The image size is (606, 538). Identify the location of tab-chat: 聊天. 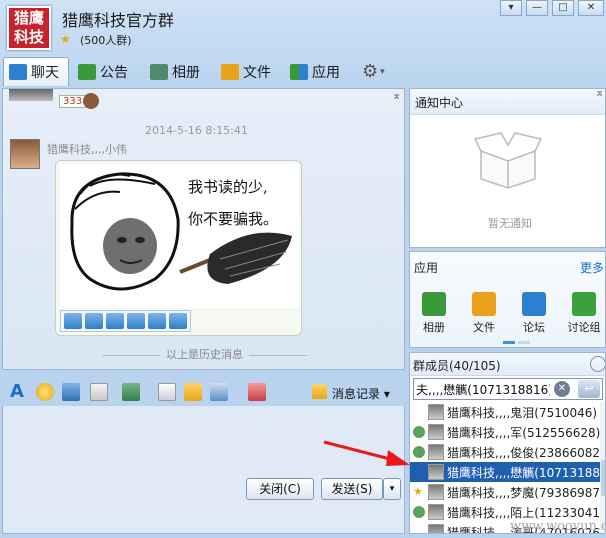
(36, 71).